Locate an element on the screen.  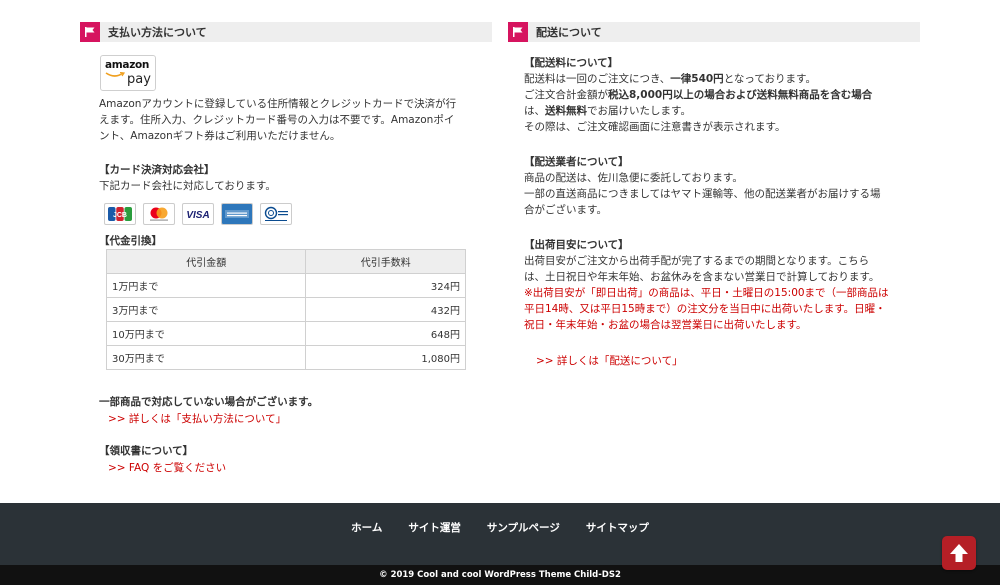
back-to-top-button is located at coordinates (959, 553).